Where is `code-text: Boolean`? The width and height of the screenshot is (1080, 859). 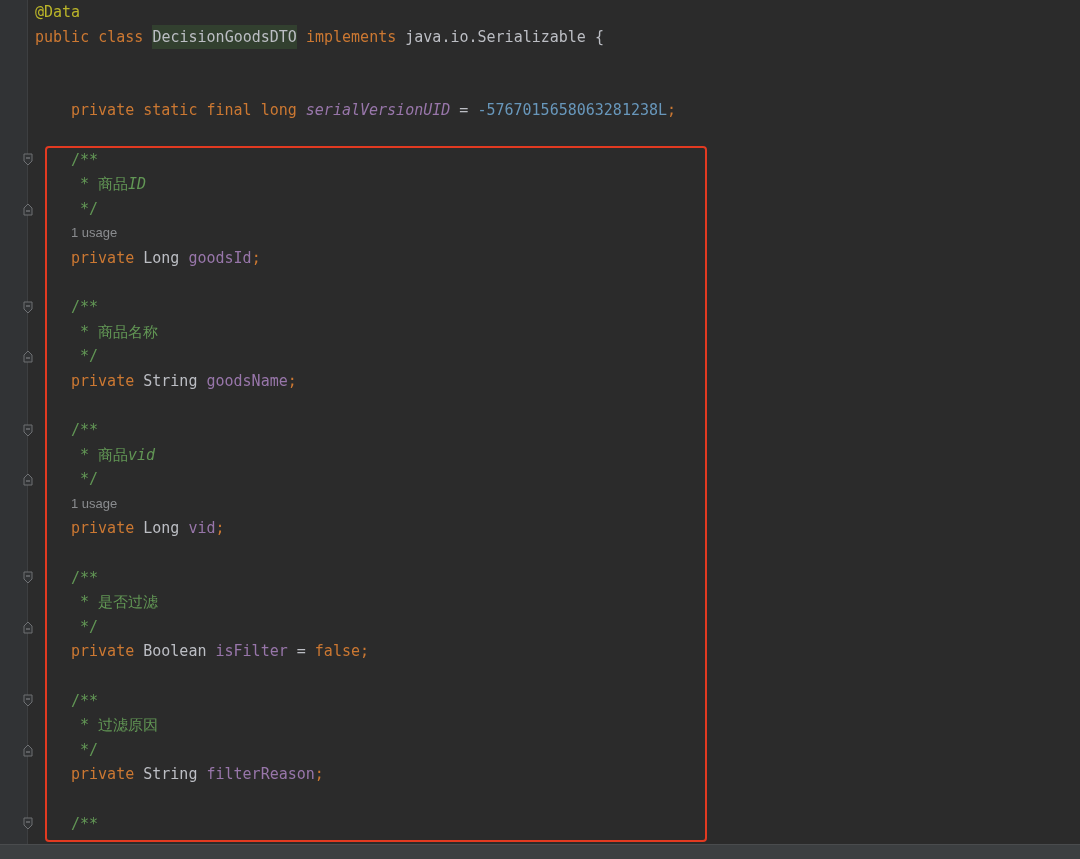
code-text: Boolean is located at coordinates (175, 652).